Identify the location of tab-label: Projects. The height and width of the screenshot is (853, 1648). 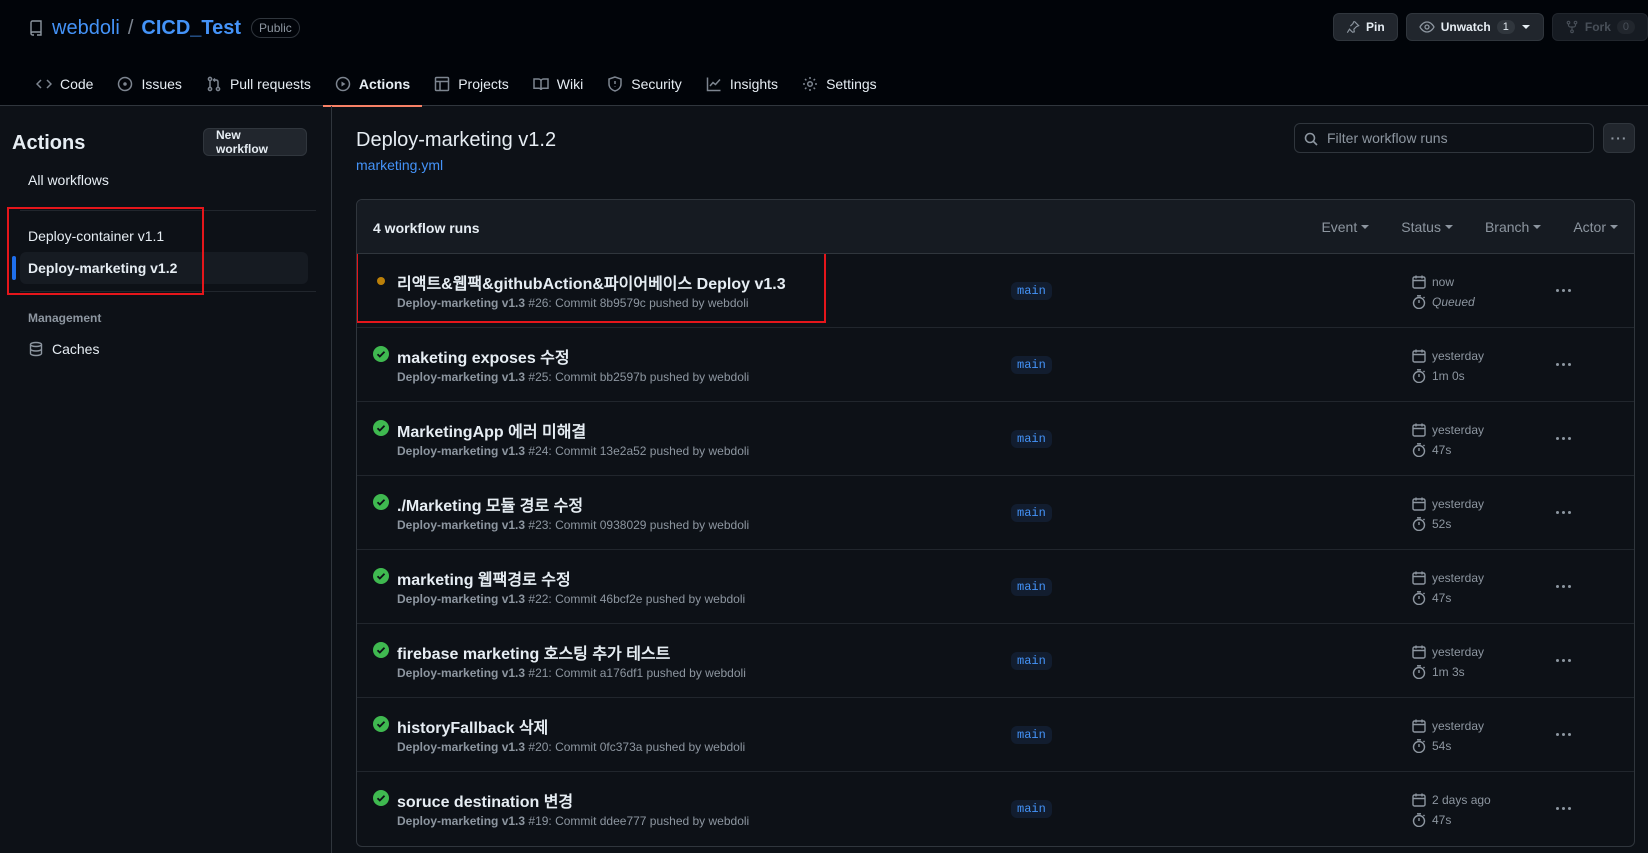
(483, 84).